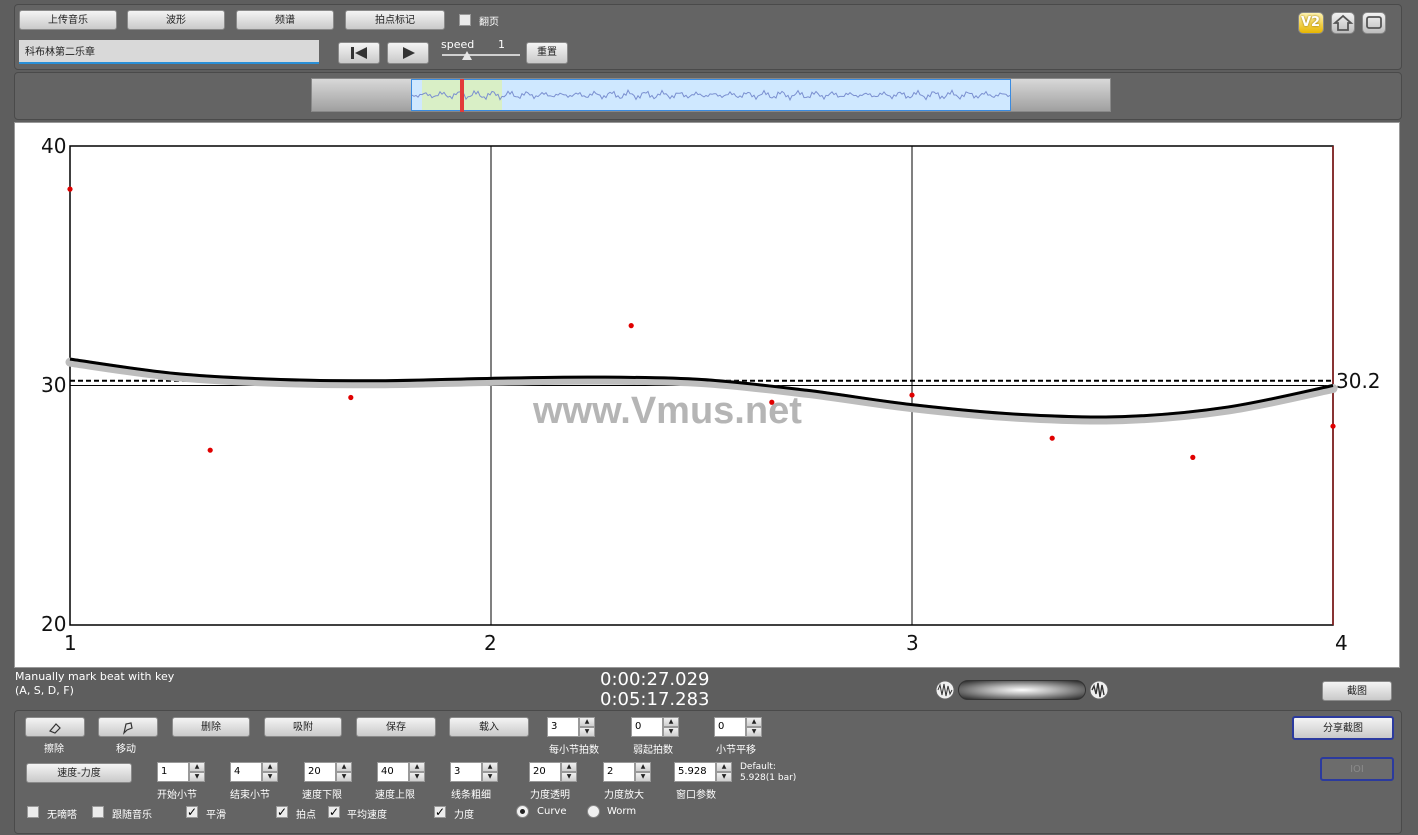 This screenshot has height=835, width=1418. Describe the element at coordinates (192, 812) in the screenshot. I see `smooth-checkbox: ✓` at that location.